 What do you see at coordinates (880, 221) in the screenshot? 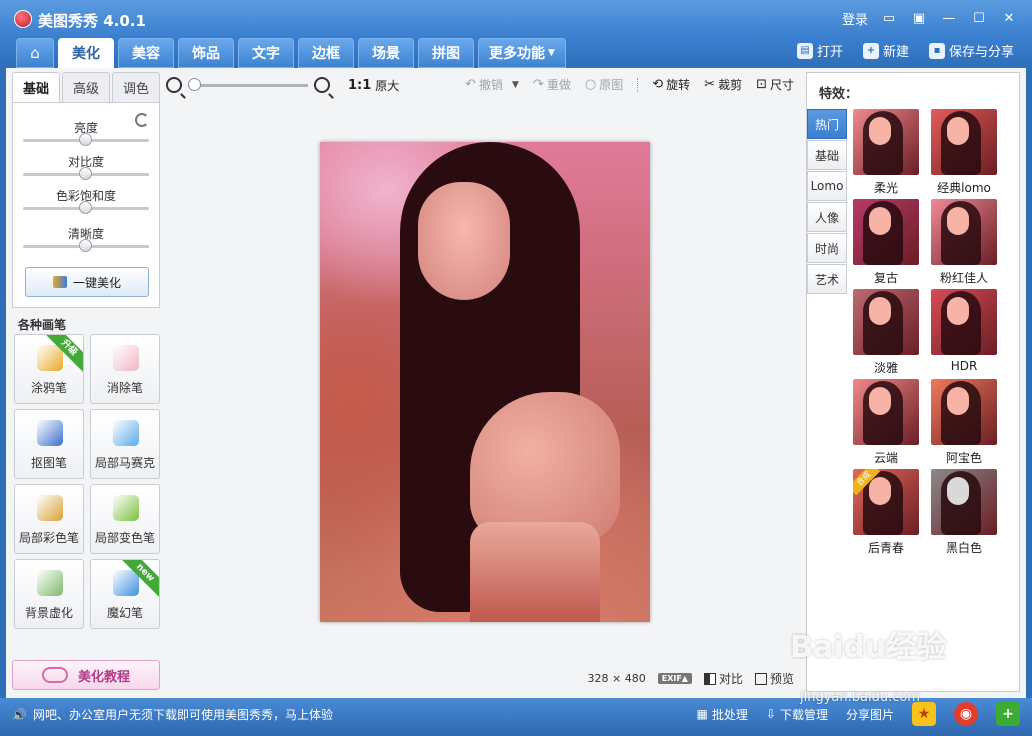
I see `thumbnail-face` at bounding box center [880, 221].